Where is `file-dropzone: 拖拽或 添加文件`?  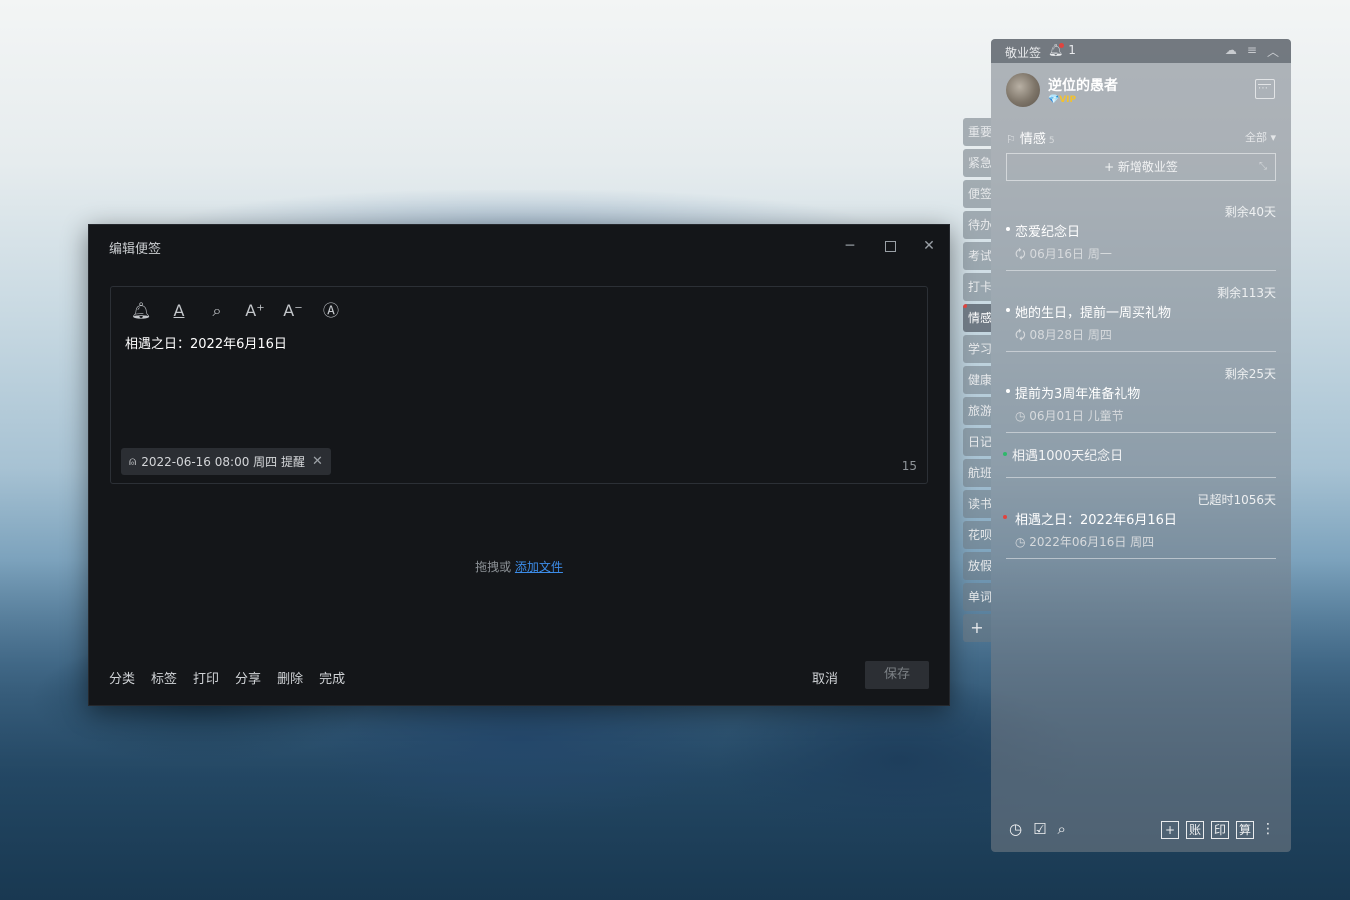
file-dropzone: 拖拽或 添加文件 is located at coordinates (519, 566).